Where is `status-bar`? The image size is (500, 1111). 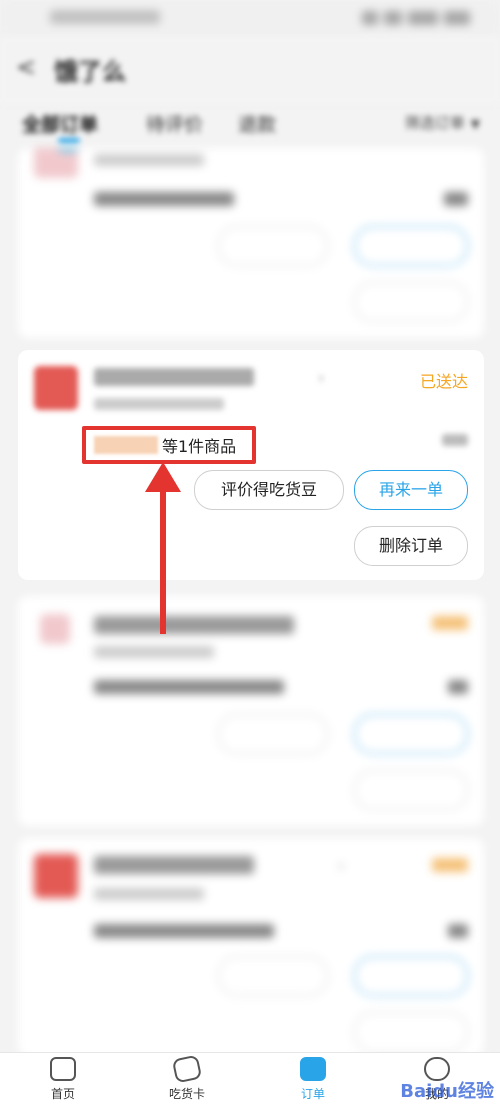 status-bar is located at coordinates (250, 18).